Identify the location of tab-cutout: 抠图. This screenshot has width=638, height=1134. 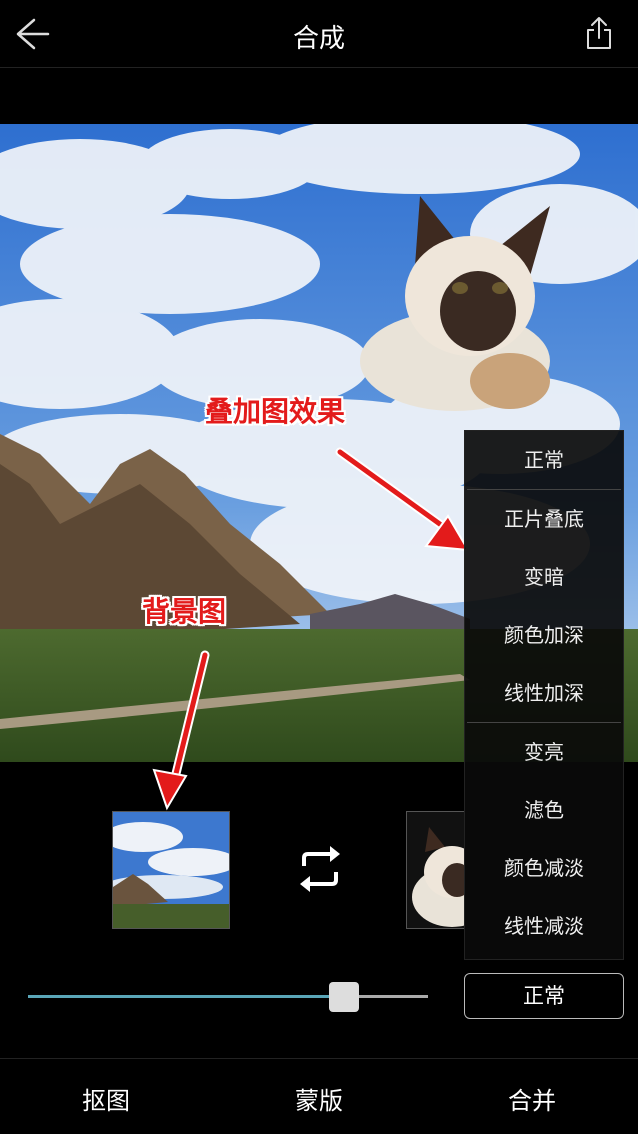
(106, 1098).